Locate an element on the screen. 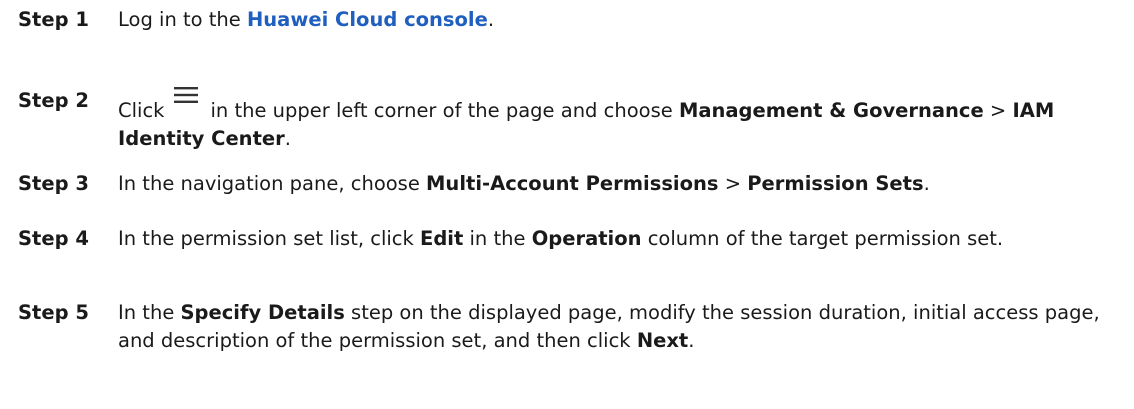  step-label: Step 5 is located at coordinates (53, 312).